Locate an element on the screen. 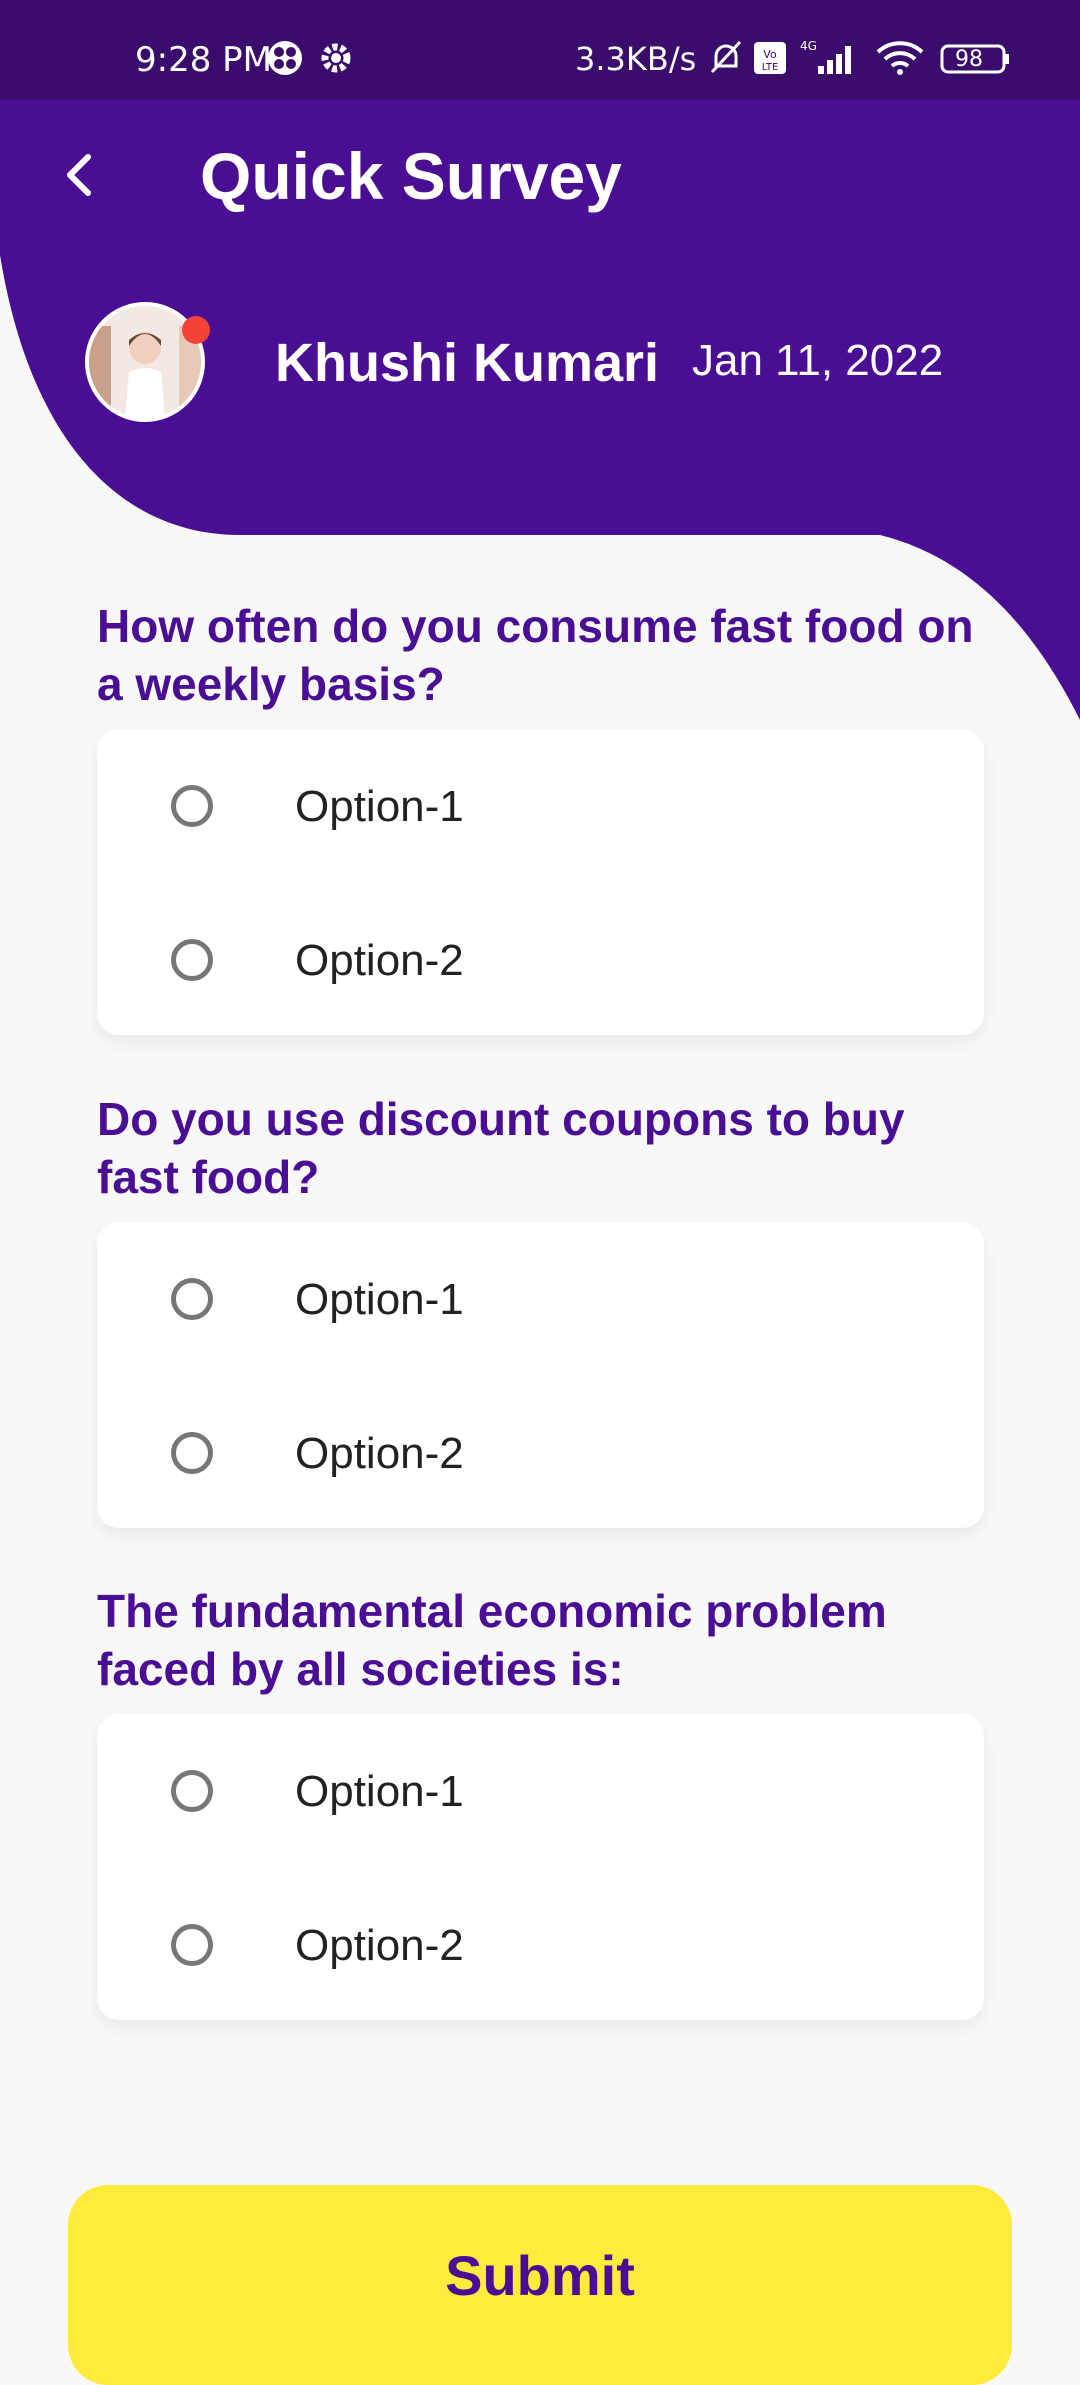  settings-gear-icon is located at coordinates (336, 60).